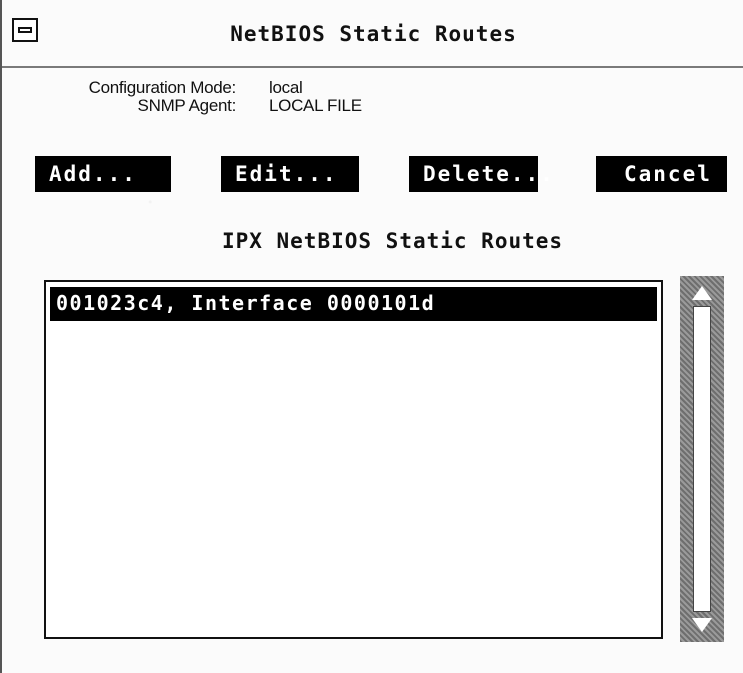 This screenshot has height=673, width=743. What do you see at coordinates (392, 241) in the screenshot?
I see `routes-section-title: IPX NetBIOS Static Routes` at bounding box center [392, 241].